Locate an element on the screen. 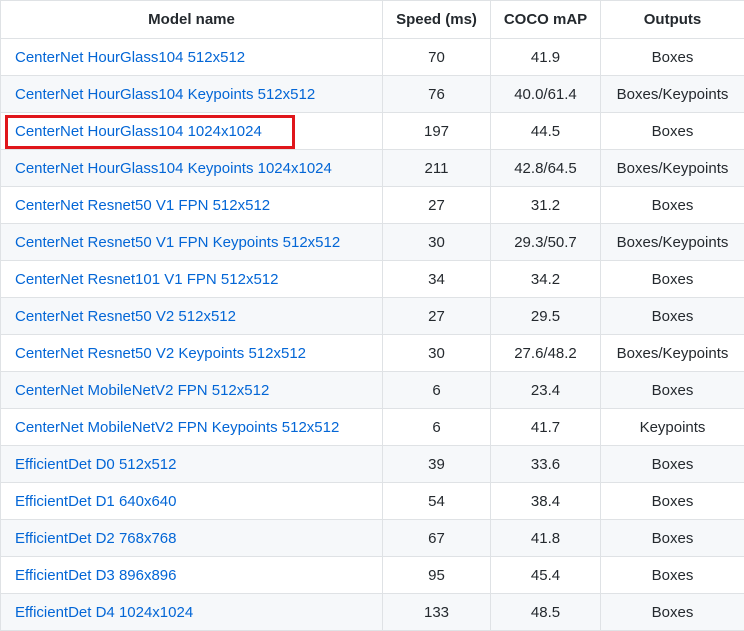 Image resolution: width=744 pixels, height=631 pixels. model-name-cell: EfficientDet D1 640x640 is located at coordinates (192, 501).